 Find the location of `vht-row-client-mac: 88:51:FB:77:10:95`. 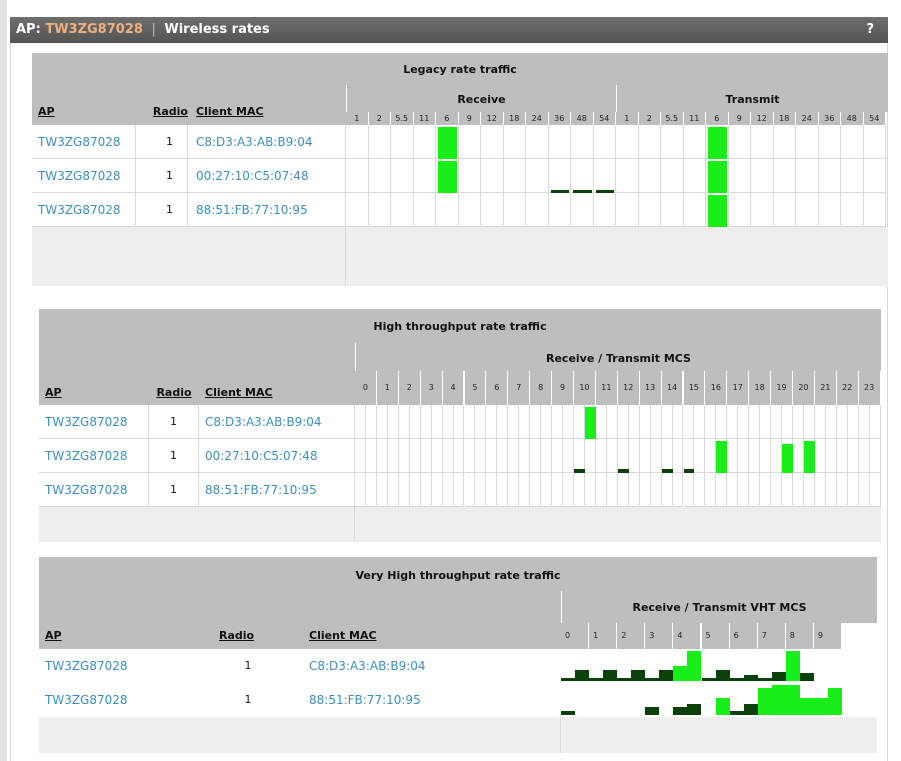

vht-row-client-mac: 88:51:FB:77:10:95 is located at coordinates (430, 700).